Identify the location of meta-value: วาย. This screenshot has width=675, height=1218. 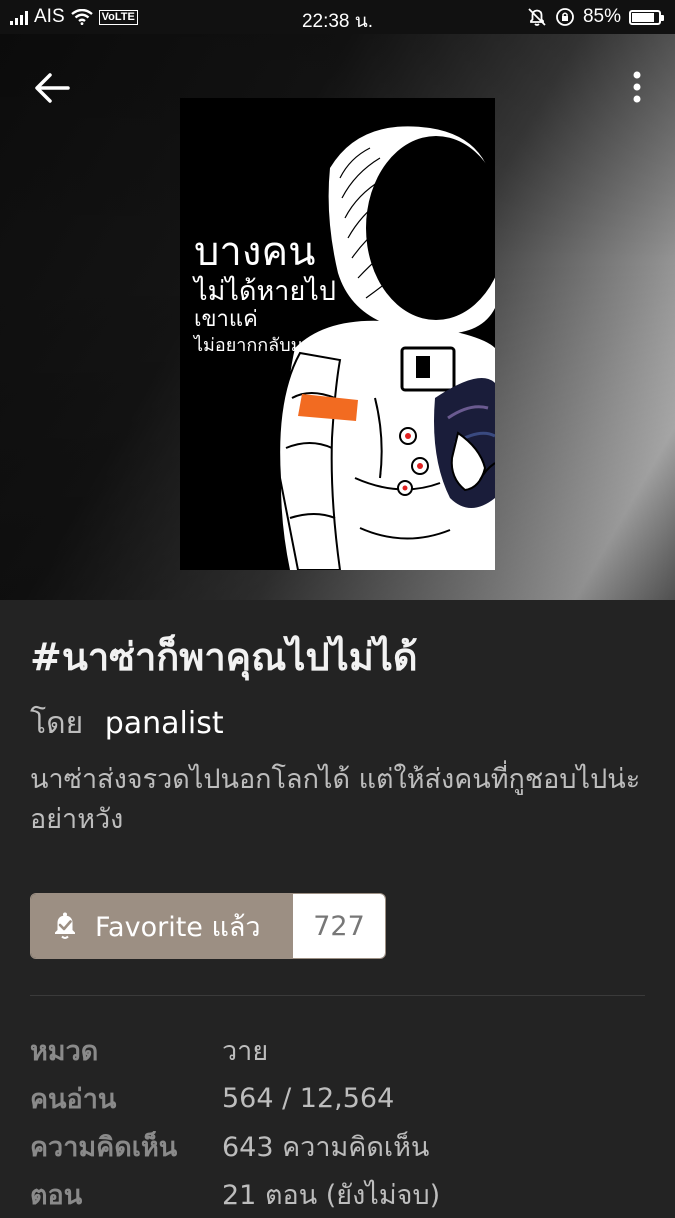
(245, 1051).